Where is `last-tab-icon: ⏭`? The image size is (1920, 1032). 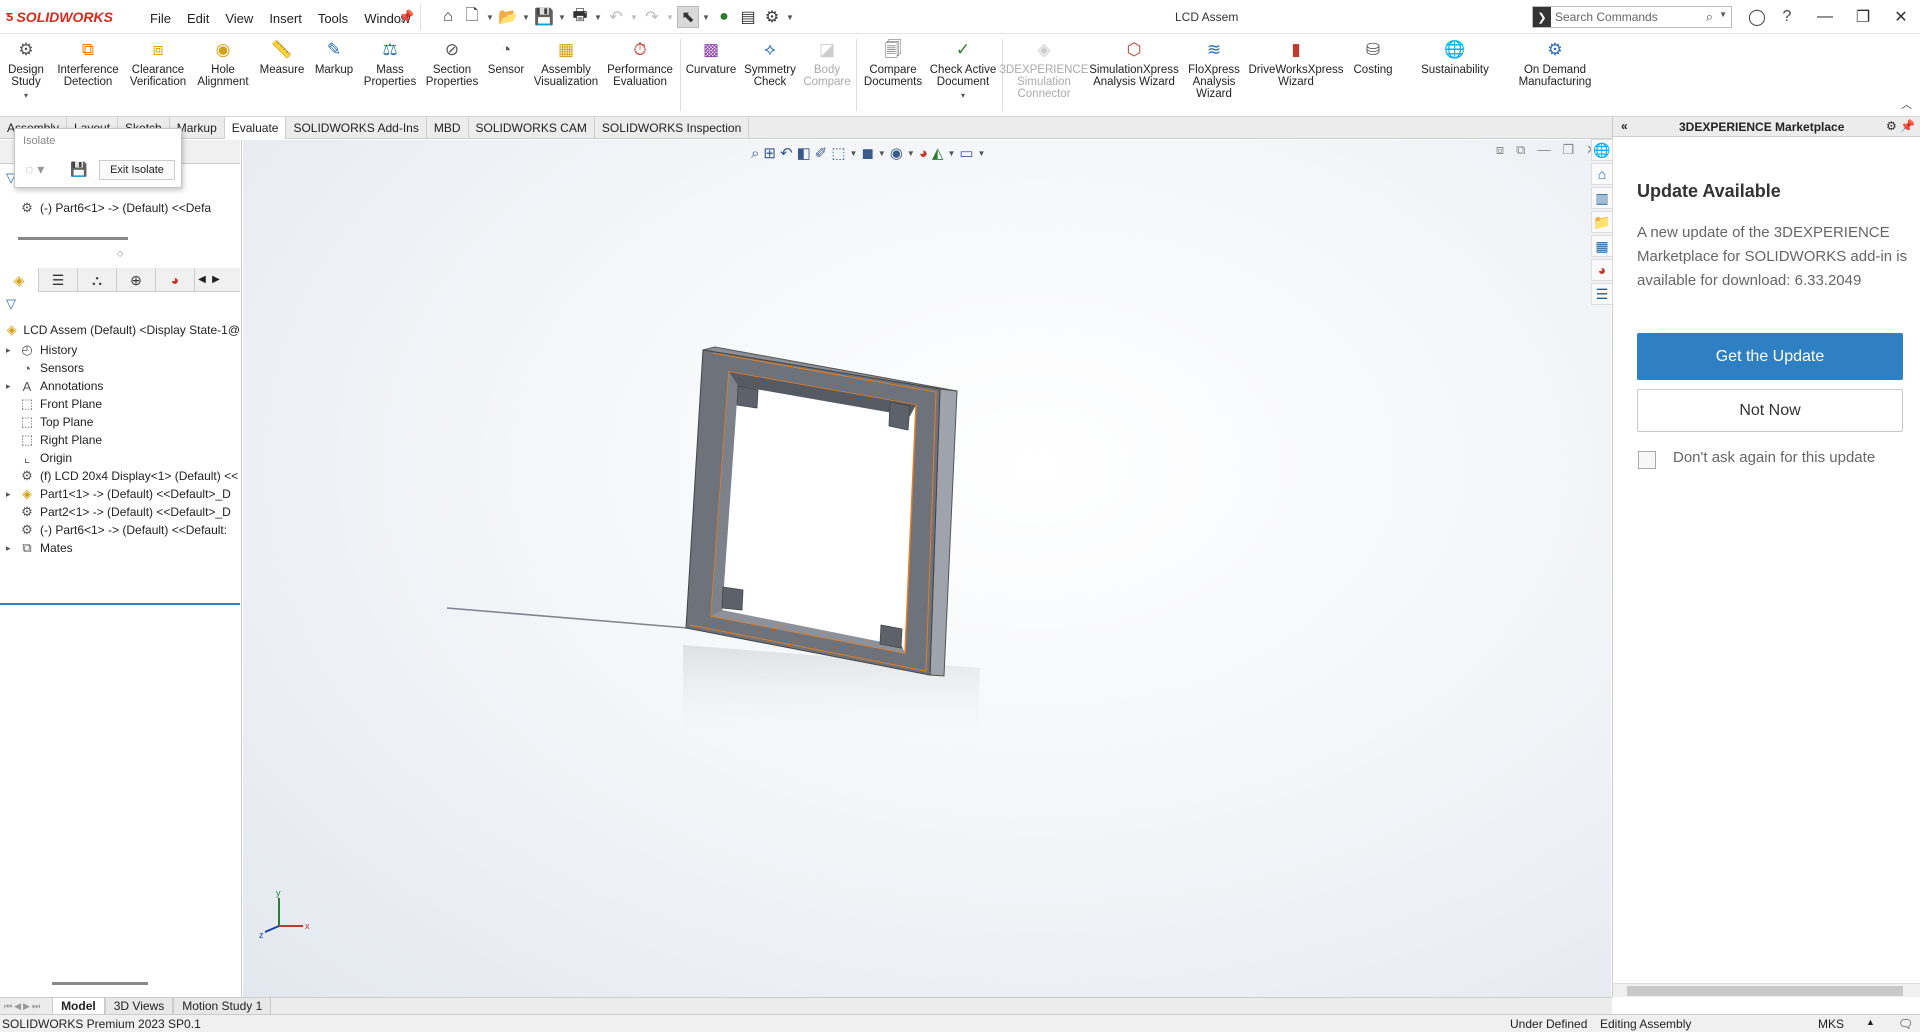 last-tab-icon: ⏭ is located at coordinates (36, 1006).